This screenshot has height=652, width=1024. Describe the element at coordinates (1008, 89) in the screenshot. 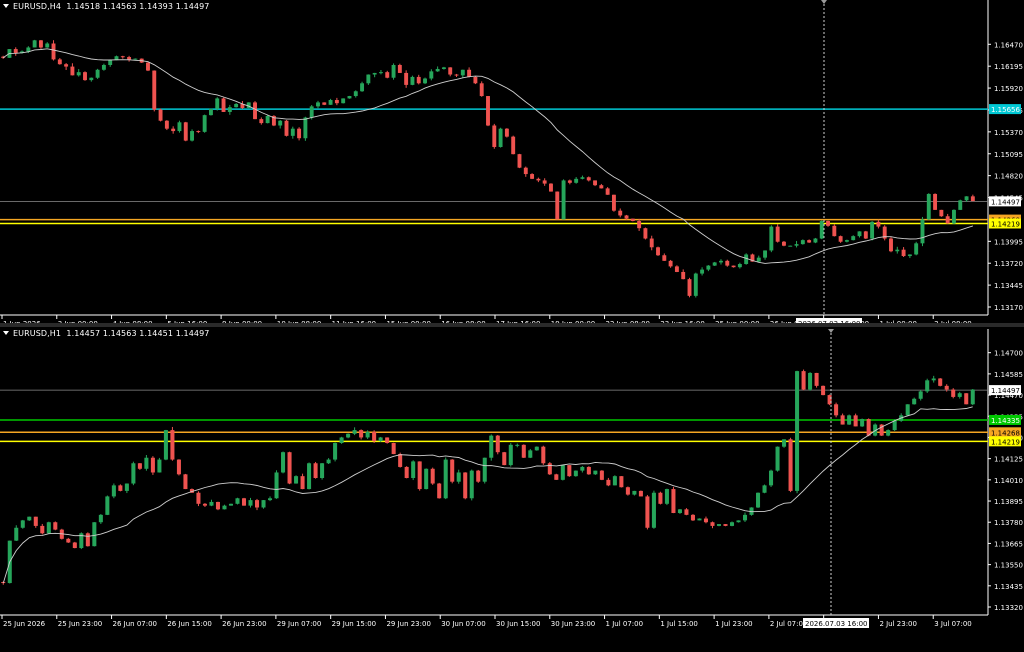

I see `y-tick-label: 1.15920` at that location.